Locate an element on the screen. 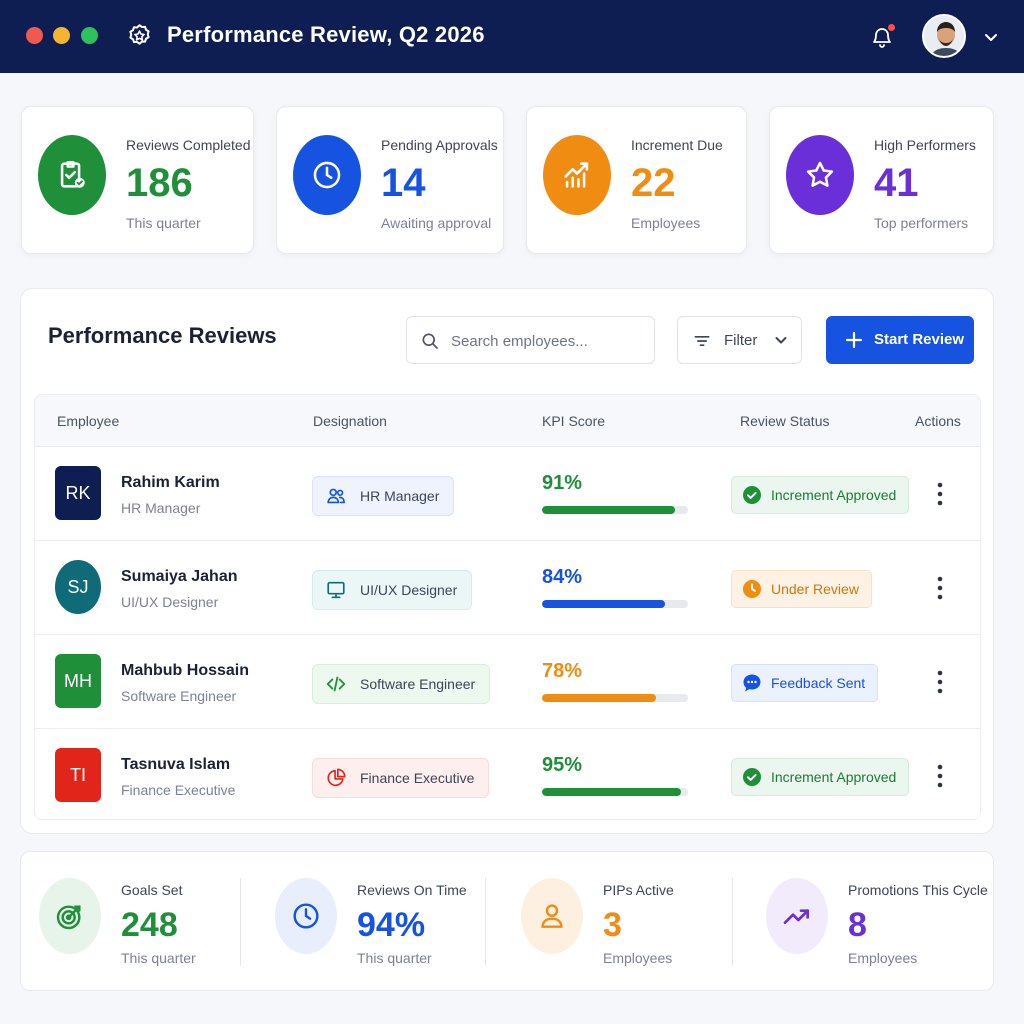 The width and height of the screenshot is (1024, 1024). column-header-designation: Designation is located at coordinates (350, 421).